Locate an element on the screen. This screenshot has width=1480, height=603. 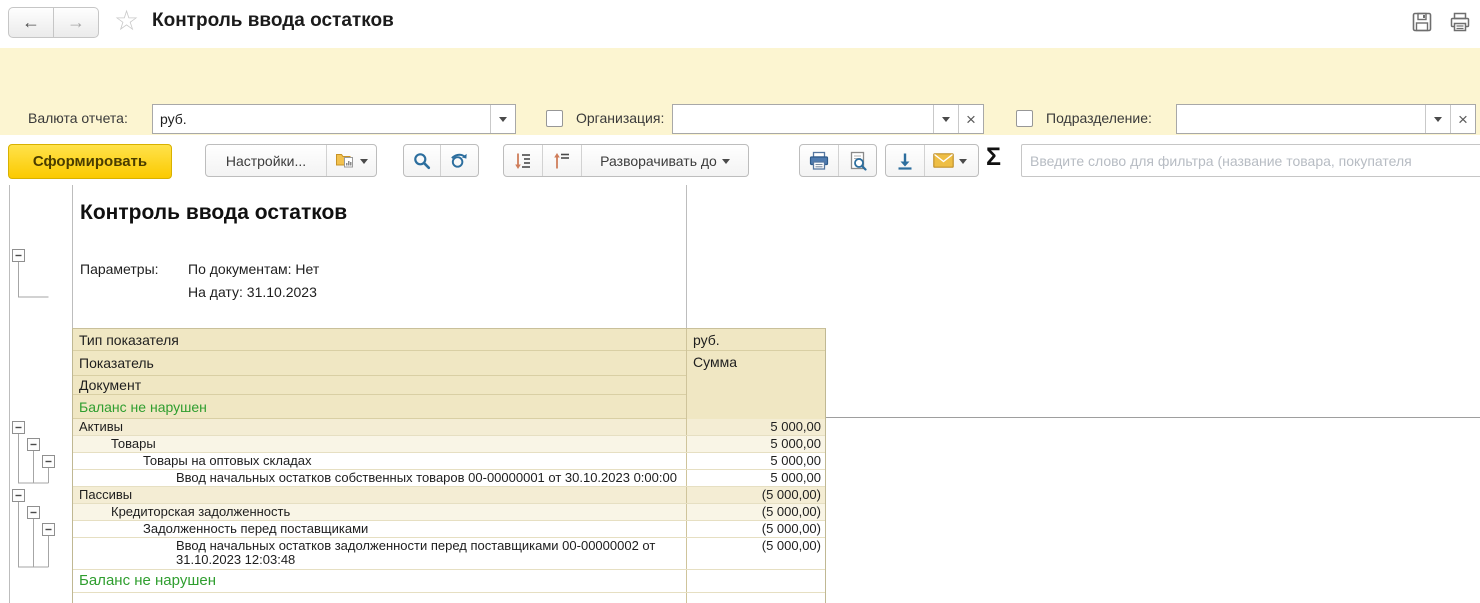
table-row: Активы 5 000,00 is located at coordinates (449, 427).